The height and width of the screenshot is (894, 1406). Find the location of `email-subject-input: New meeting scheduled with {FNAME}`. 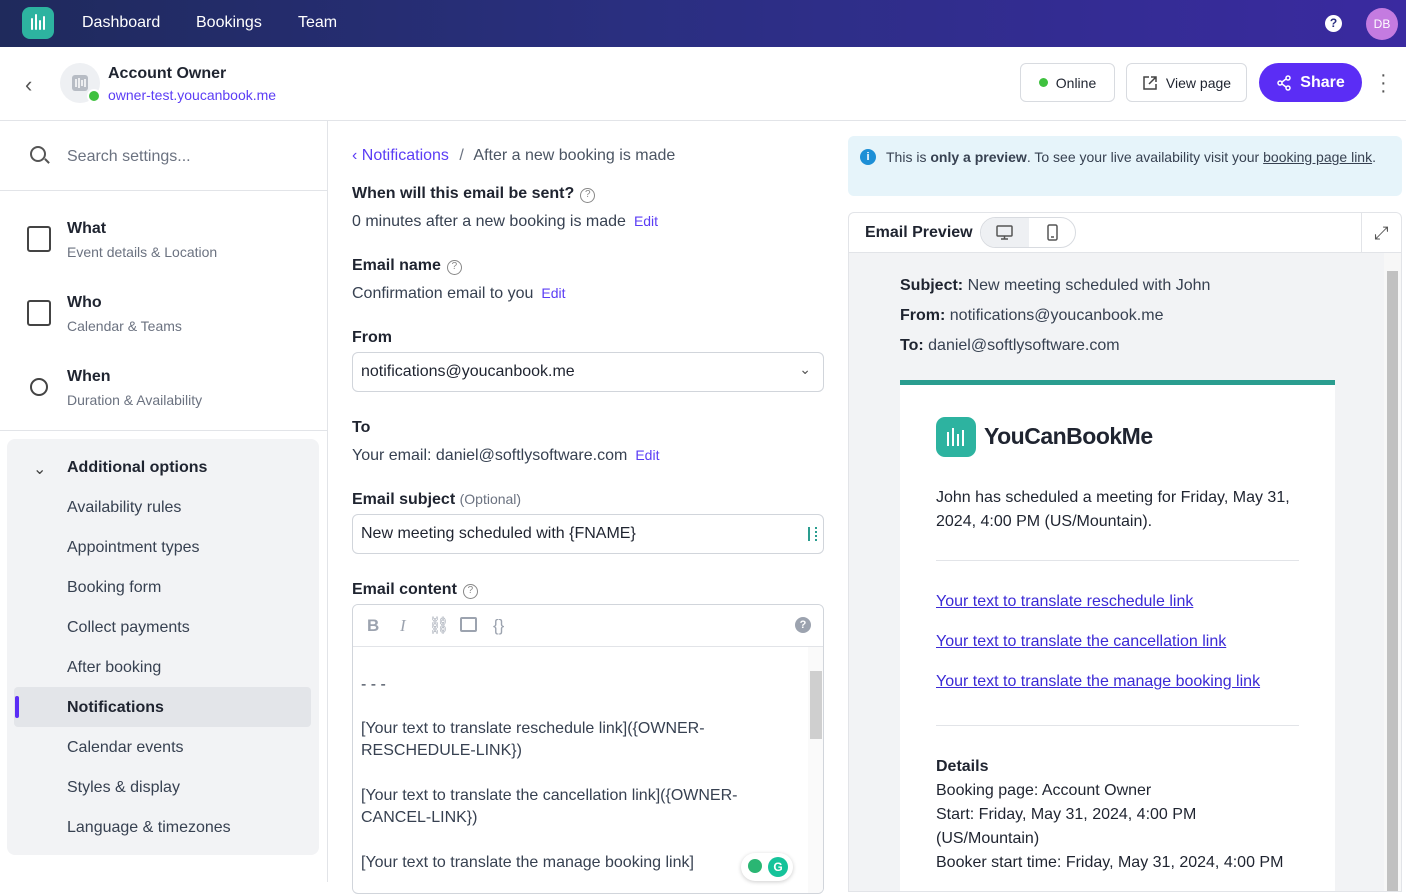

email-subject-input: New meeting scheduled with {FNAME} is located at coordinates (588, 534).